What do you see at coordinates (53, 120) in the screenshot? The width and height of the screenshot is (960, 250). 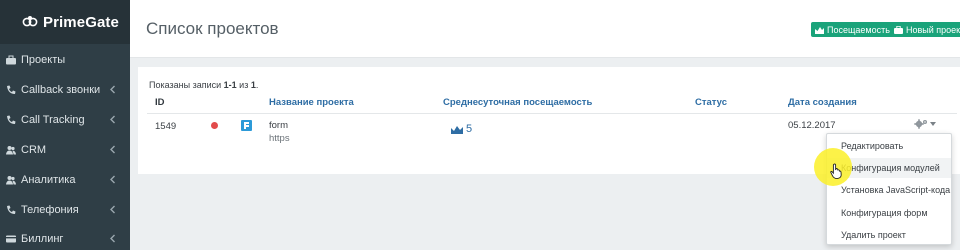 I see `sidebar-item-label: Call Tracking` at bounding box center [53, 120].